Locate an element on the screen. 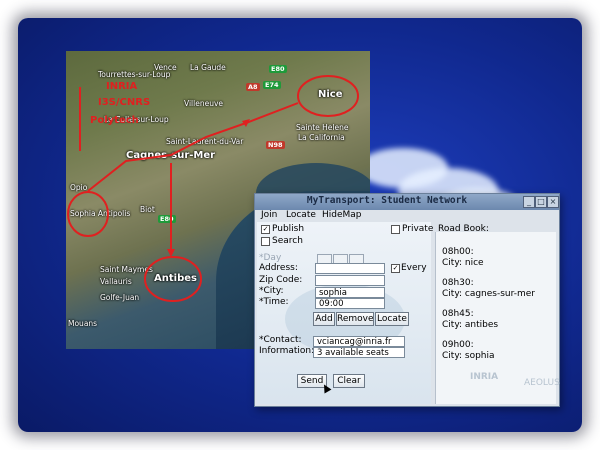  publish-checkbox: ✓ is located at coordinates (265, 229).